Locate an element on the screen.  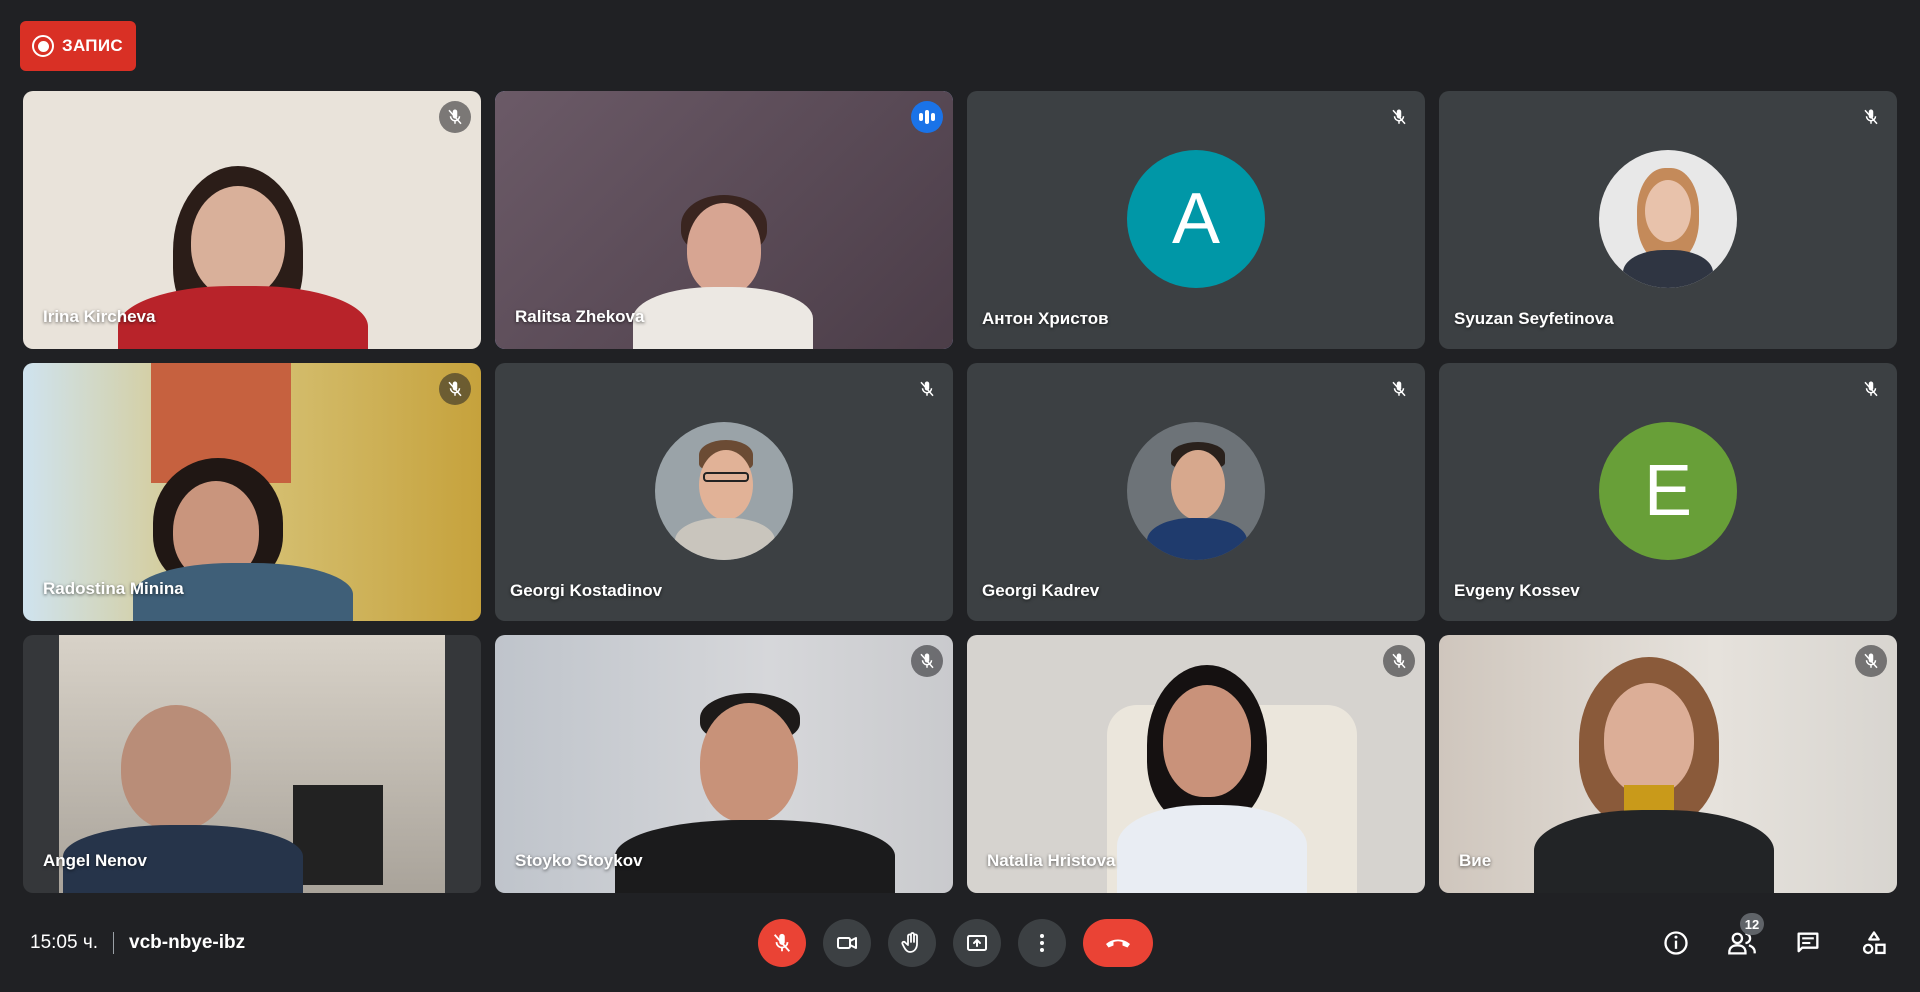
participant-name: Radostina Minina is located at coordinates (113, 588).